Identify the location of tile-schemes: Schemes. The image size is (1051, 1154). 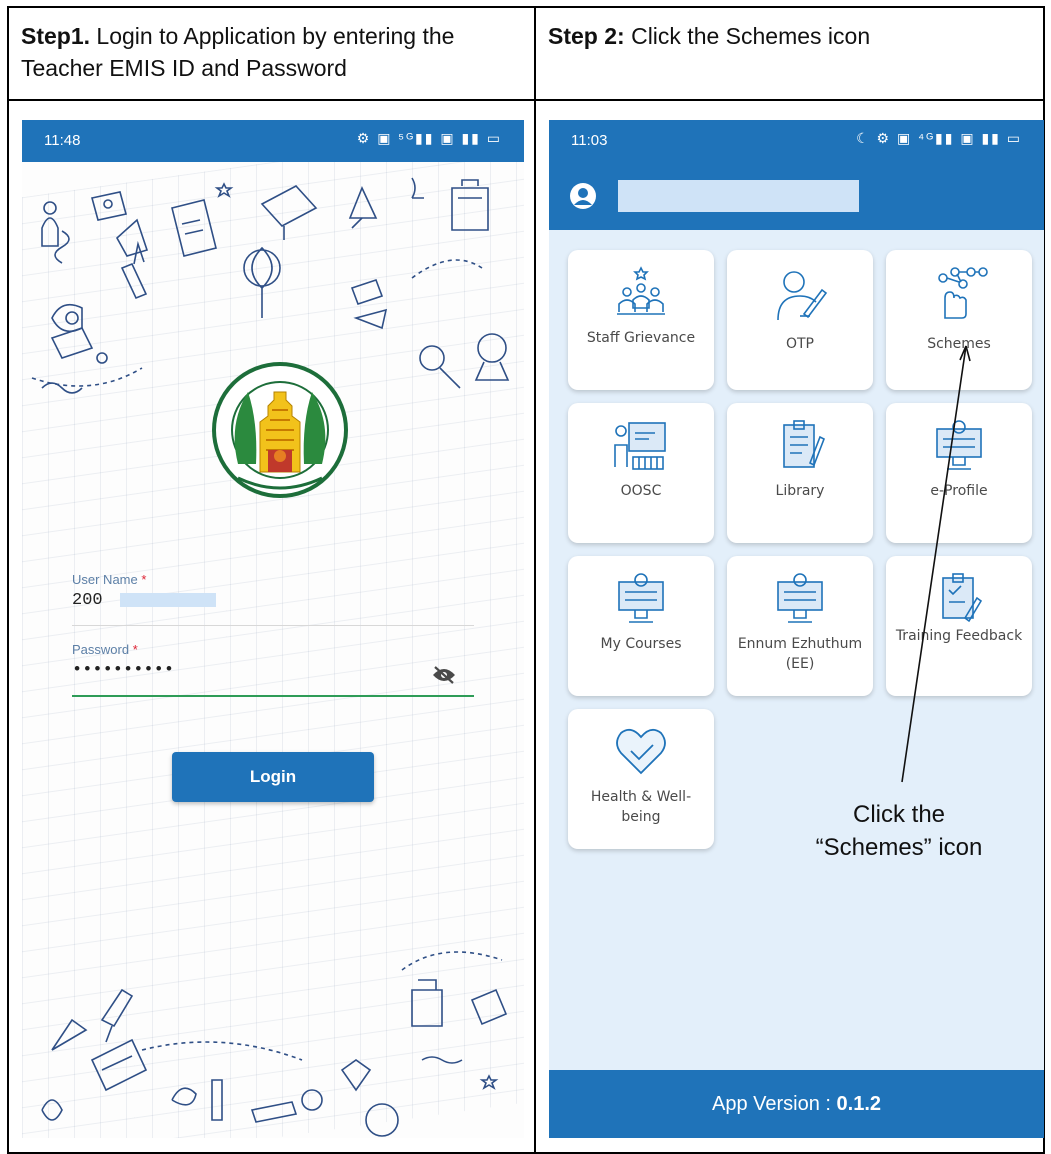
(959, 320).